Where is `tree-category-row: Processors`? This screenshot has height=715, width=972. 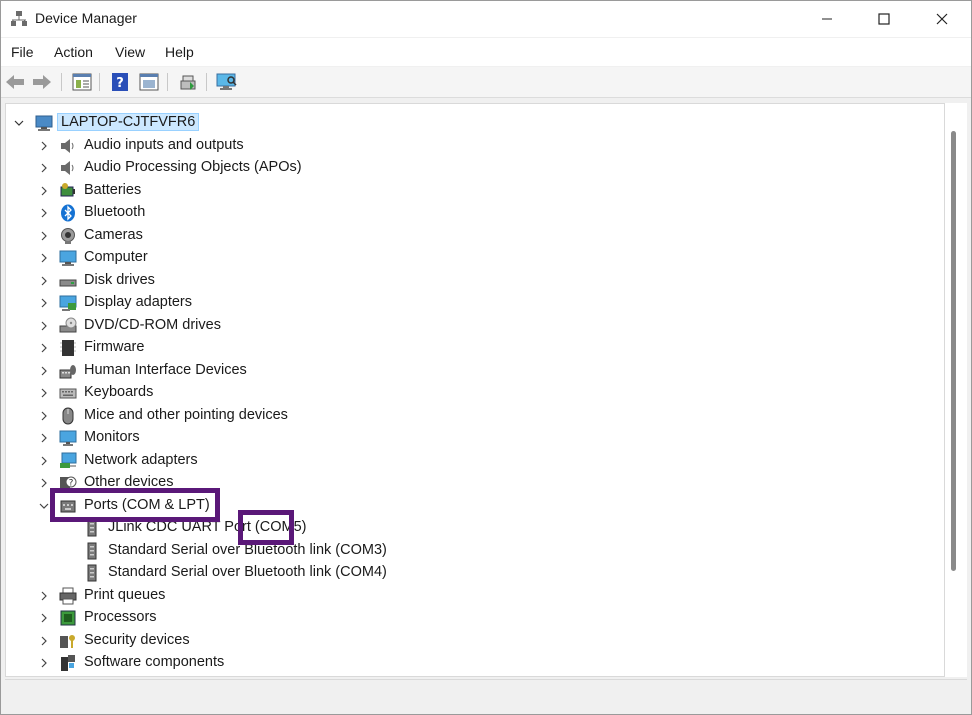 tree-category-row: Processors is located at coordinates (471, 618).